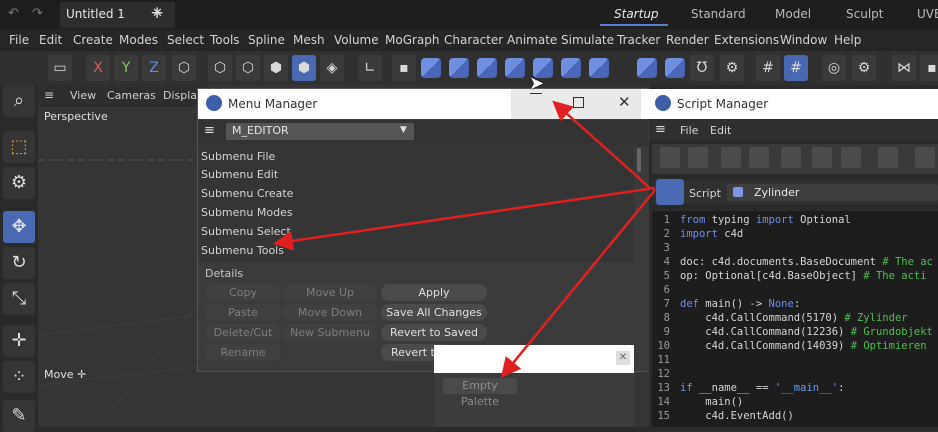  What do you see at coordinates (464, 218) in the screenshot?
I see `arrow-to-submenu-tools` at bounding box center [464, 218].